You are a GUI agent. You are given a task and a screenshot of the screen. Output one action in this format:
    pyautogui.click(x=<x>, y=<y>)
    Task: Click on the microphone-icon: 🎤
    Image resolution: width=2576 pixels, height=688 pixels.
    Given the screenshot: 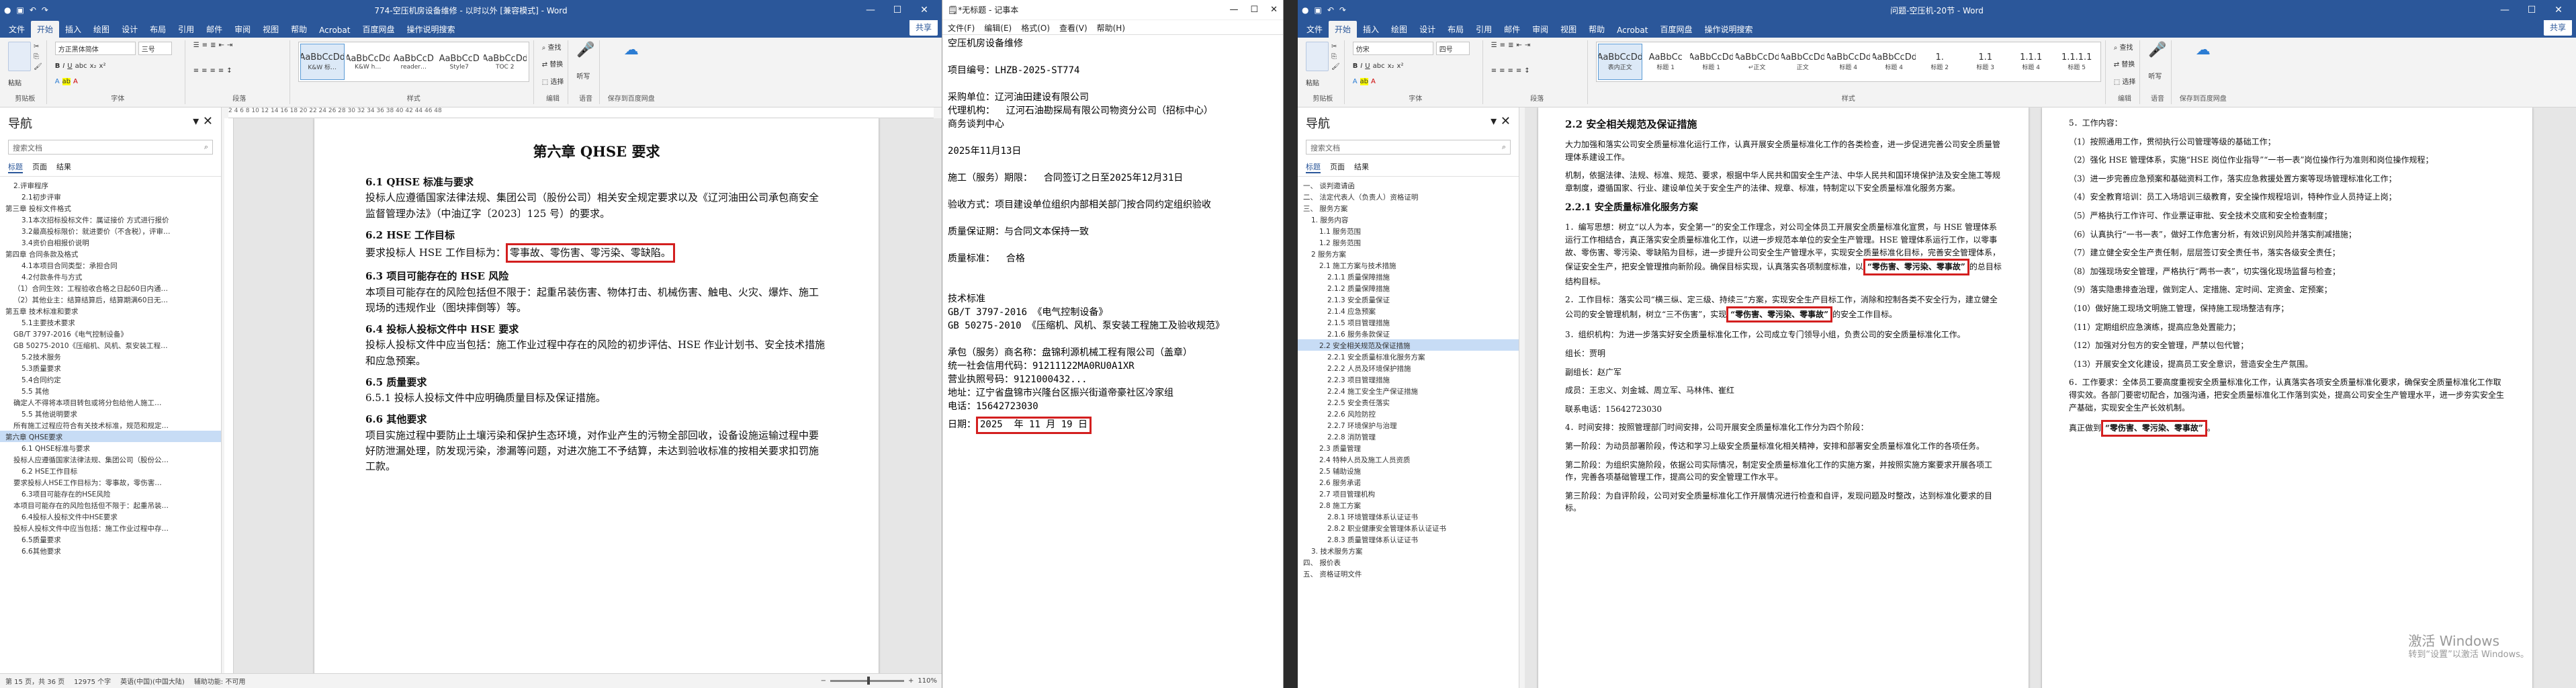 What is the action you would take?
    pyautogui.click(x=585, y=50)
    